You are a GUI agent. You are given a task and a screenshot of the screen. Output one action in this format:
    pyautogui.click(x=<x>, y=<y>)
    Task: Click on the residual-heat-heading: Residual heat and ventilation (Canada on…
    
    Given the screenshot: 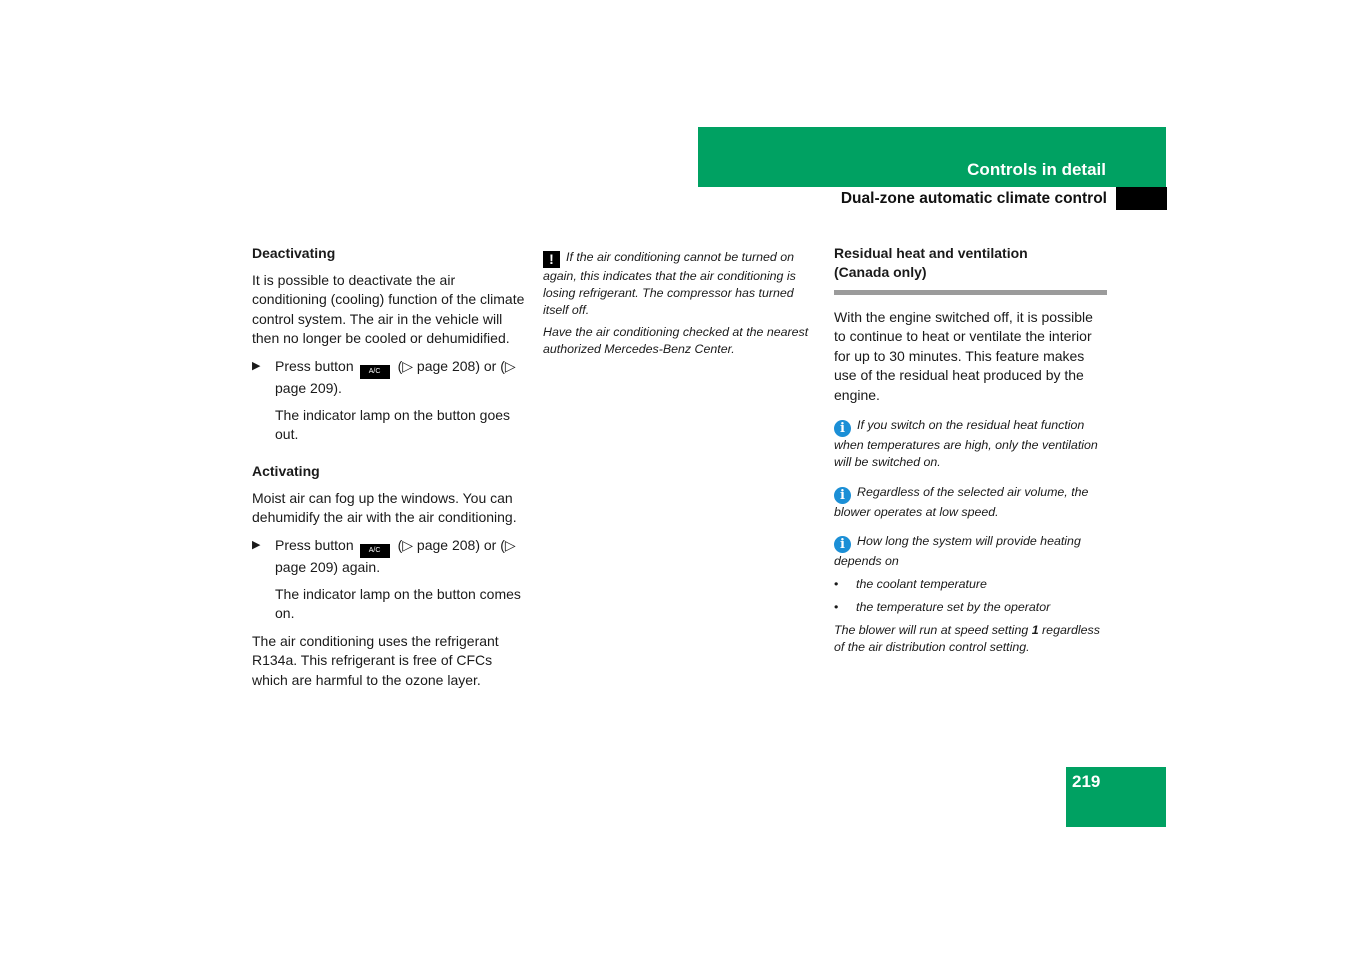 What is the action you would take?
    pyautogui.click(x=931, y=262)
    